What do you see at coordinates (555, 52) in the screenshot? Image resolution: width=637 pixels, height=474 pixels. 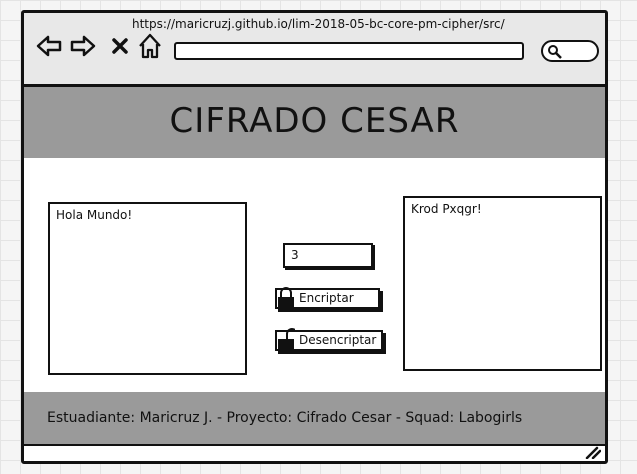 I see `search-icon` at bounding box center [555, 52].